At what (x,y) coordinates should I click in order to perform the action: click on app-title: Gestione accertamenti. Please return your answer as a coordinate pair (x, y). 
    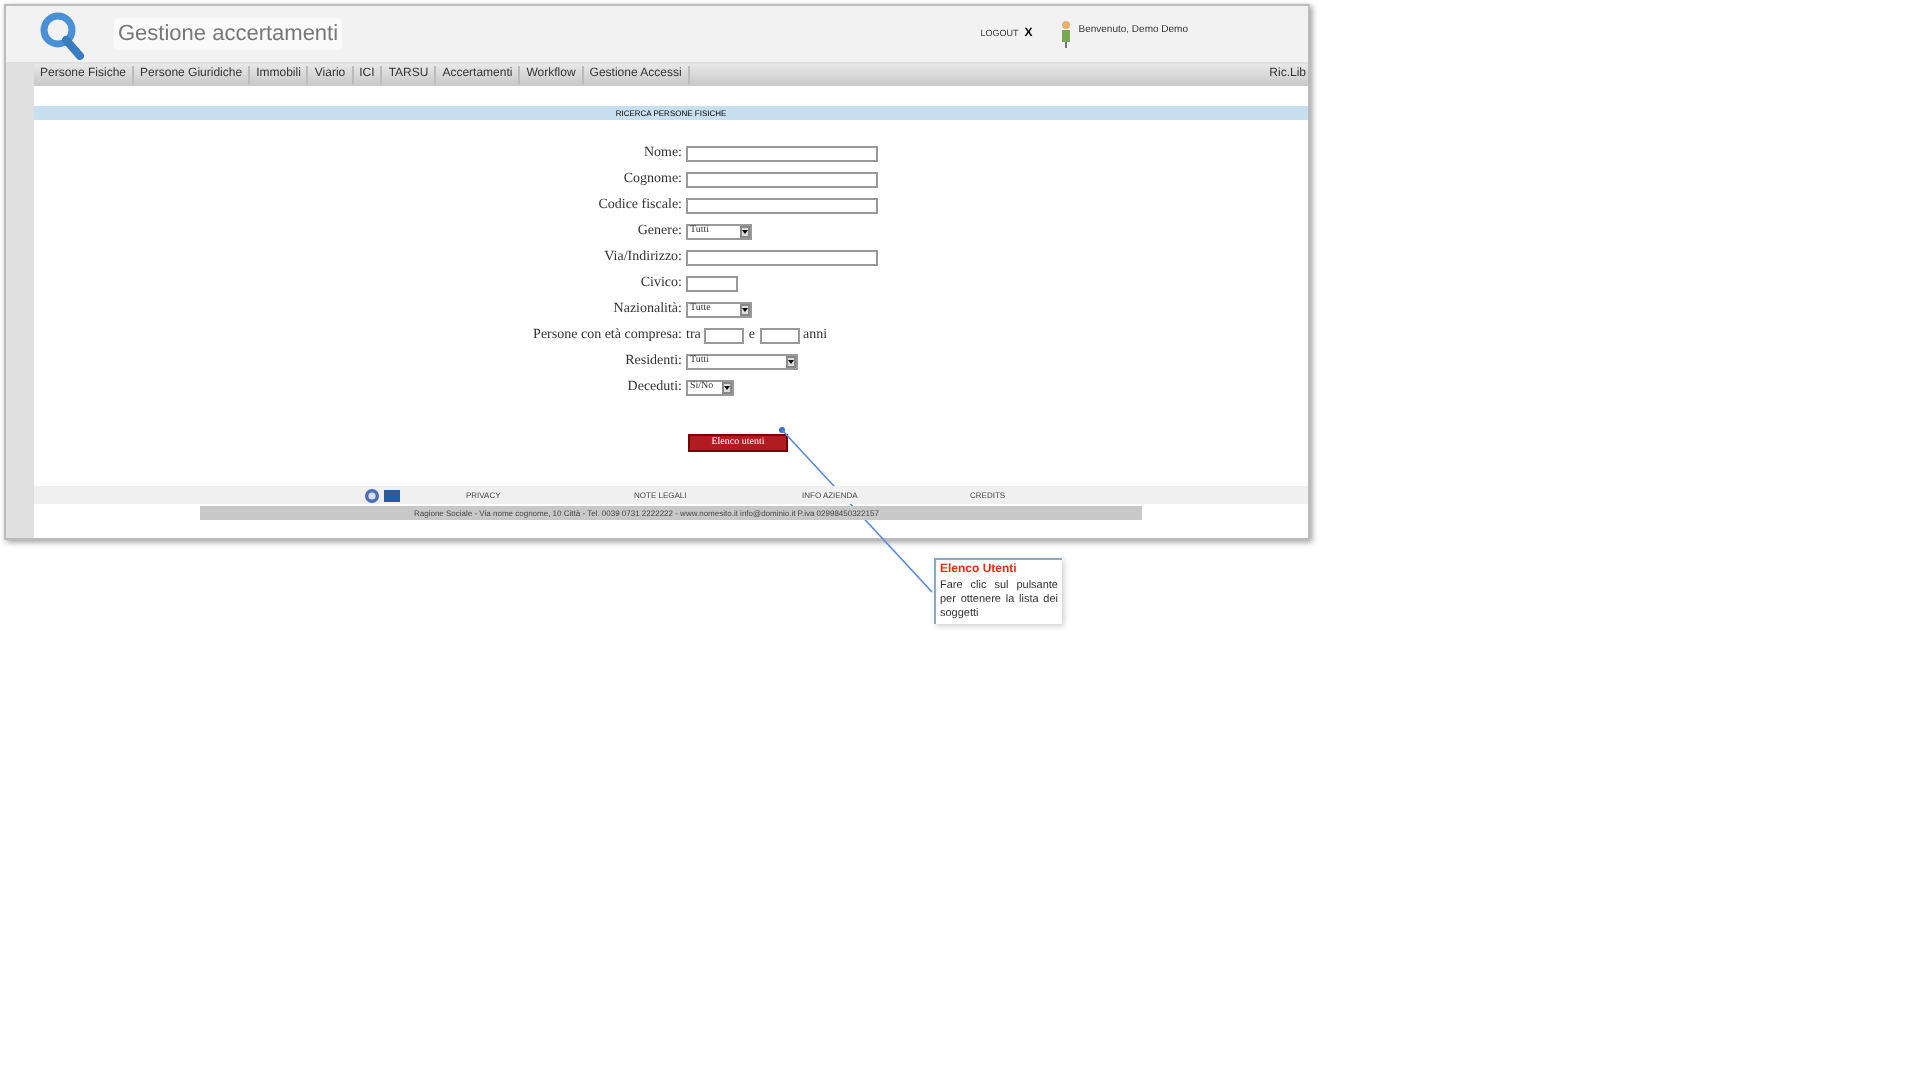
    Looking at the image, I should click on (228, 34).